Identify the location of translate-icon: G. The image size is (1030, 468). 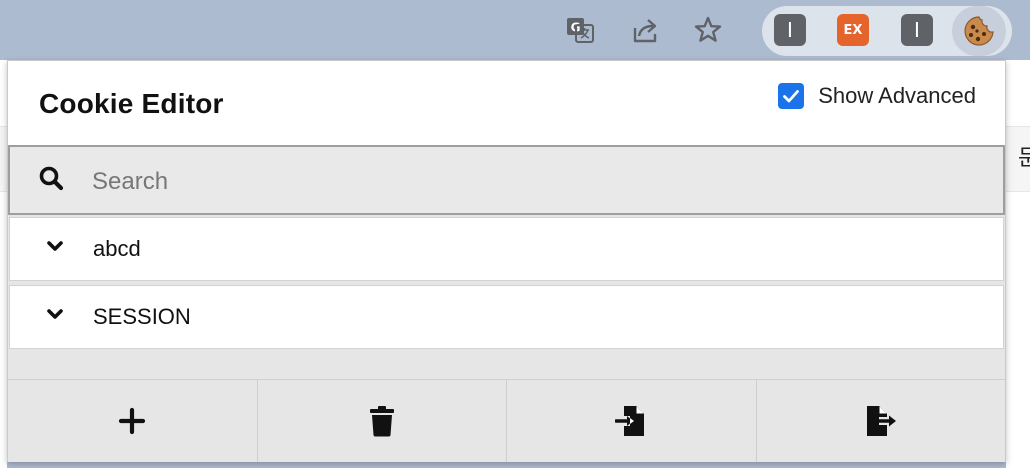
(580, 30).